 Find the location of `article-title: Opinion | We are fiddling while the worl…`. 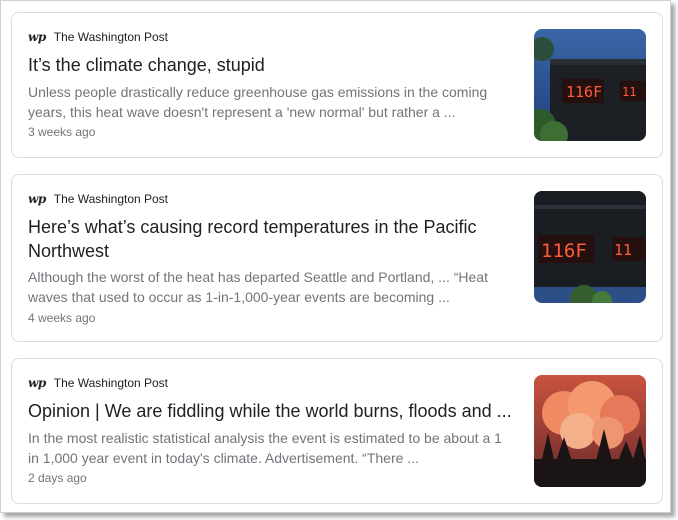

article-title: Opinion | We are fiddling while the worl… is located at coordinates (270, 411).